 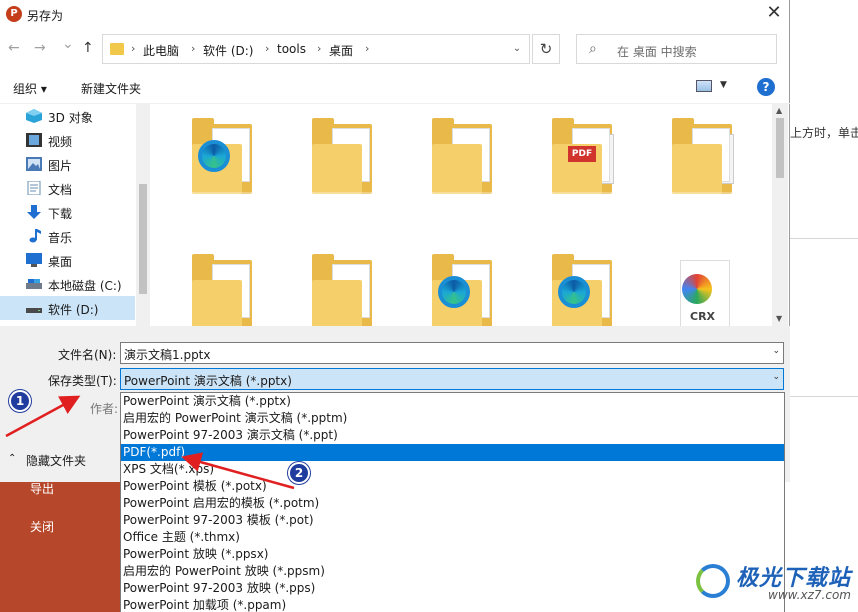 What do you see at coordinates (111, 88) in the screenshot?
I see `new-folder-button: 新建文件夹` at bounding box center [111, 88].